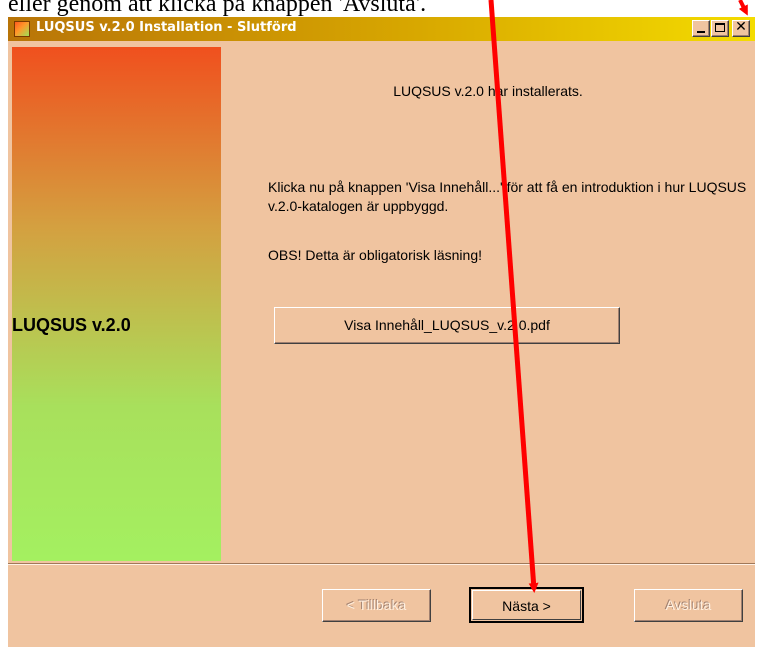 The width and height of the screenshot is (757, 647). I want to click on maximize-button, so click(720, 28).